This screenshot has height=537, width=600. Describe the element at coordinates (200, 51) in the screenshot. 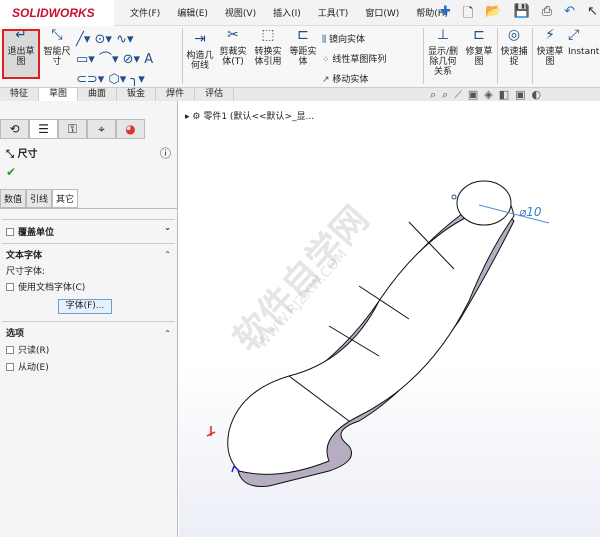

I see `construction-geometry-button: ⇥ 构造几何线` at that location.